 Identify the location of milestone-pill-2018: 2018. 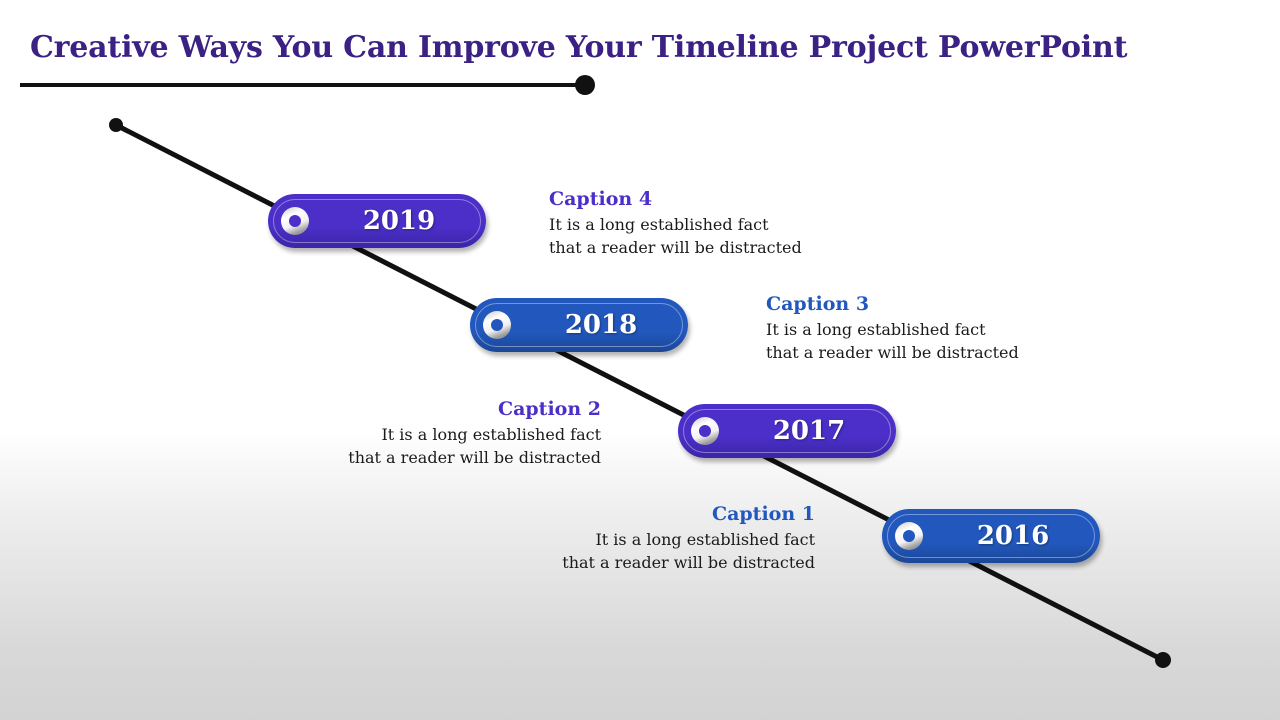
(579, 325).